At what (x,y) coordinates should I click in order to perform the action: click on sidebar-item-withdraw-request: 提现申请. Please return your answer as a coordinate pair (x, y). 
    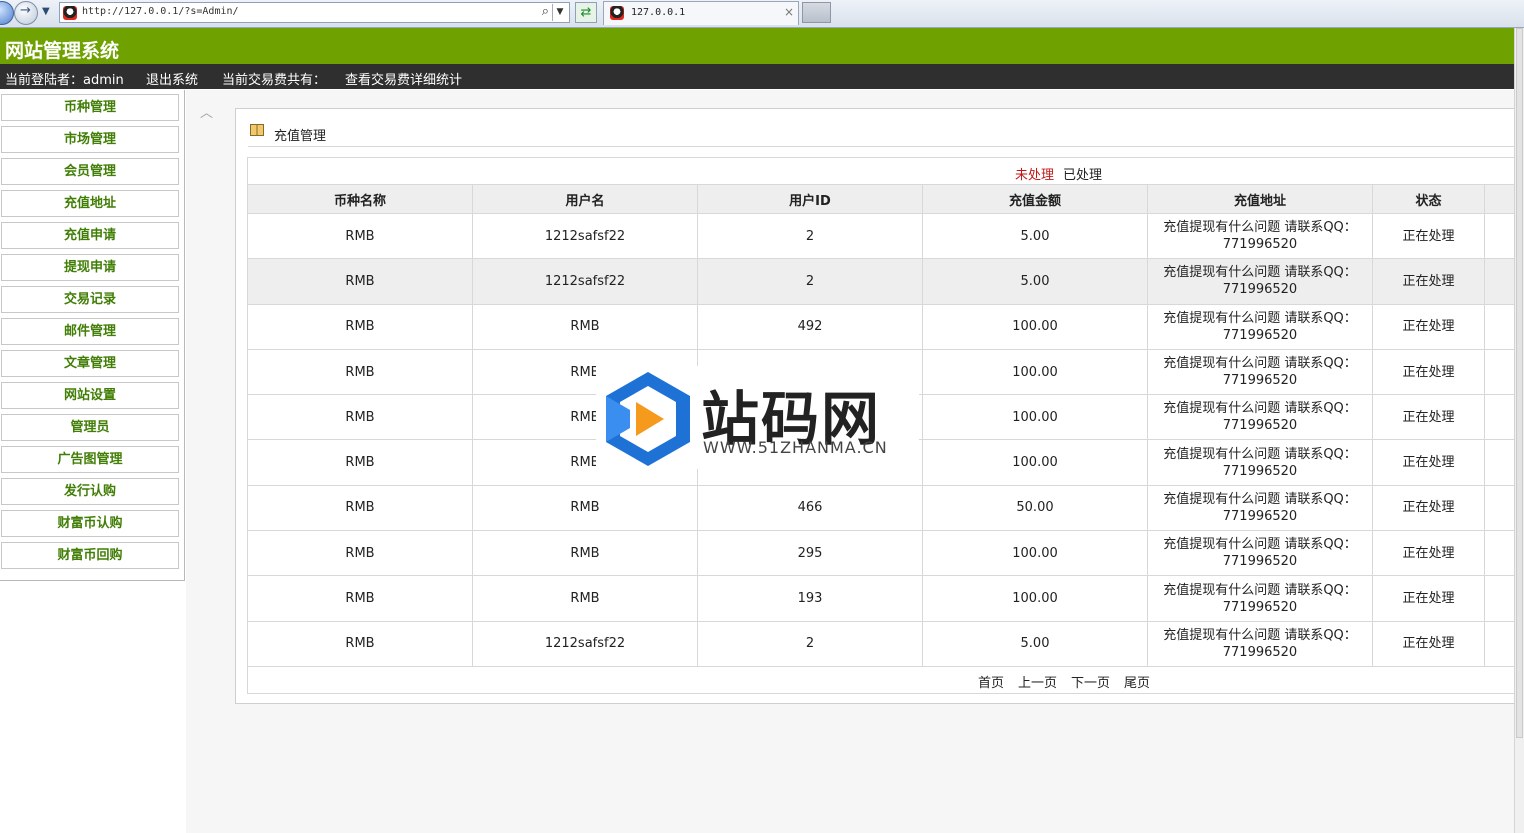
    Looking at the image, I should click on (90, 267).